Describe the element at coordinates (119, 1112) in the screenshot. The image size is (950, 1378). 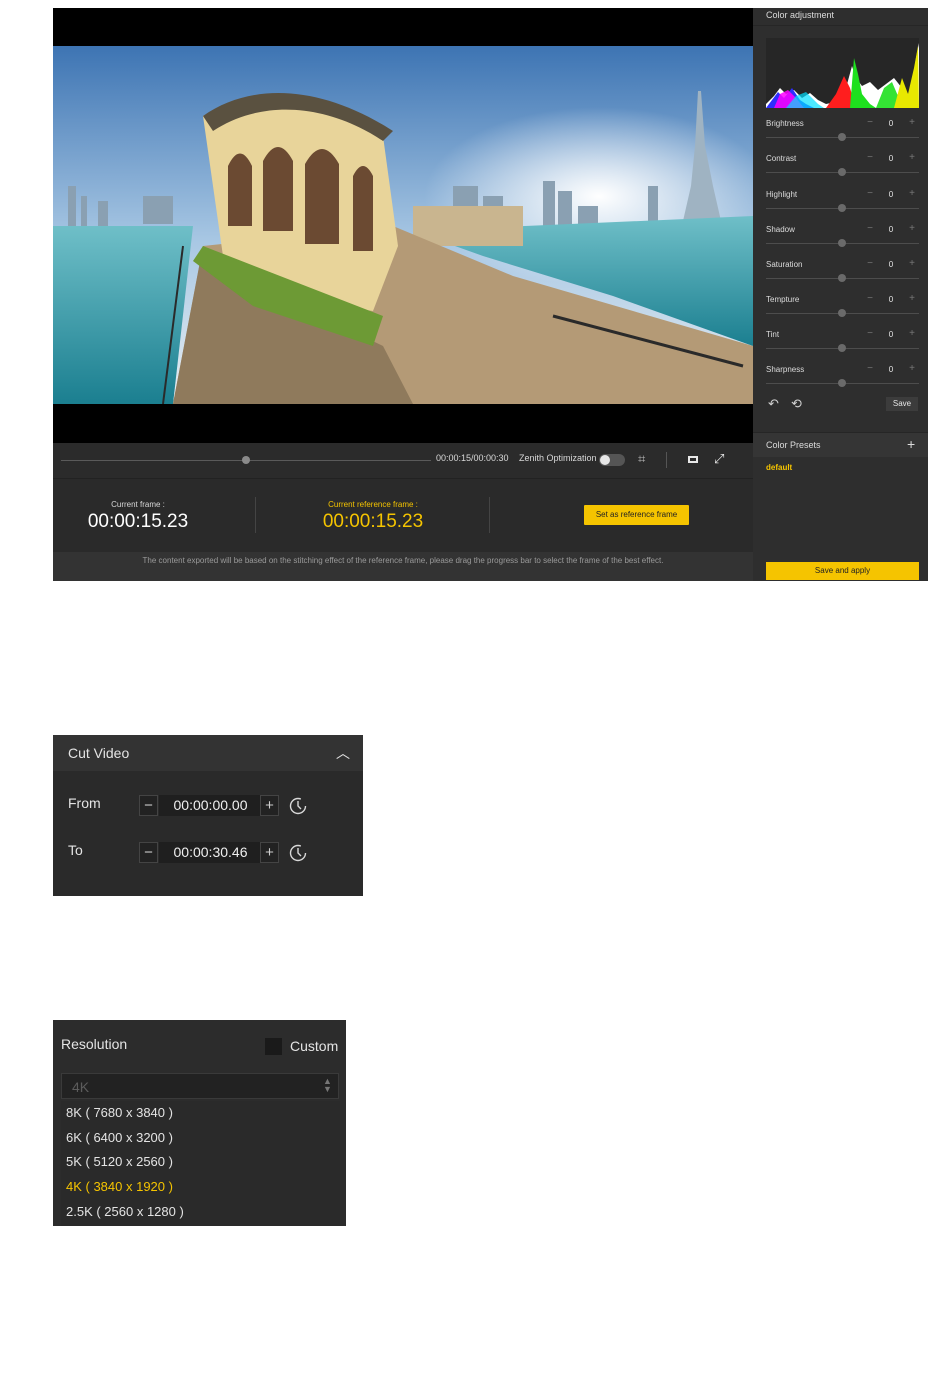
I see `resolution-option: 8K ( 7680 x 3840 )` at that location.